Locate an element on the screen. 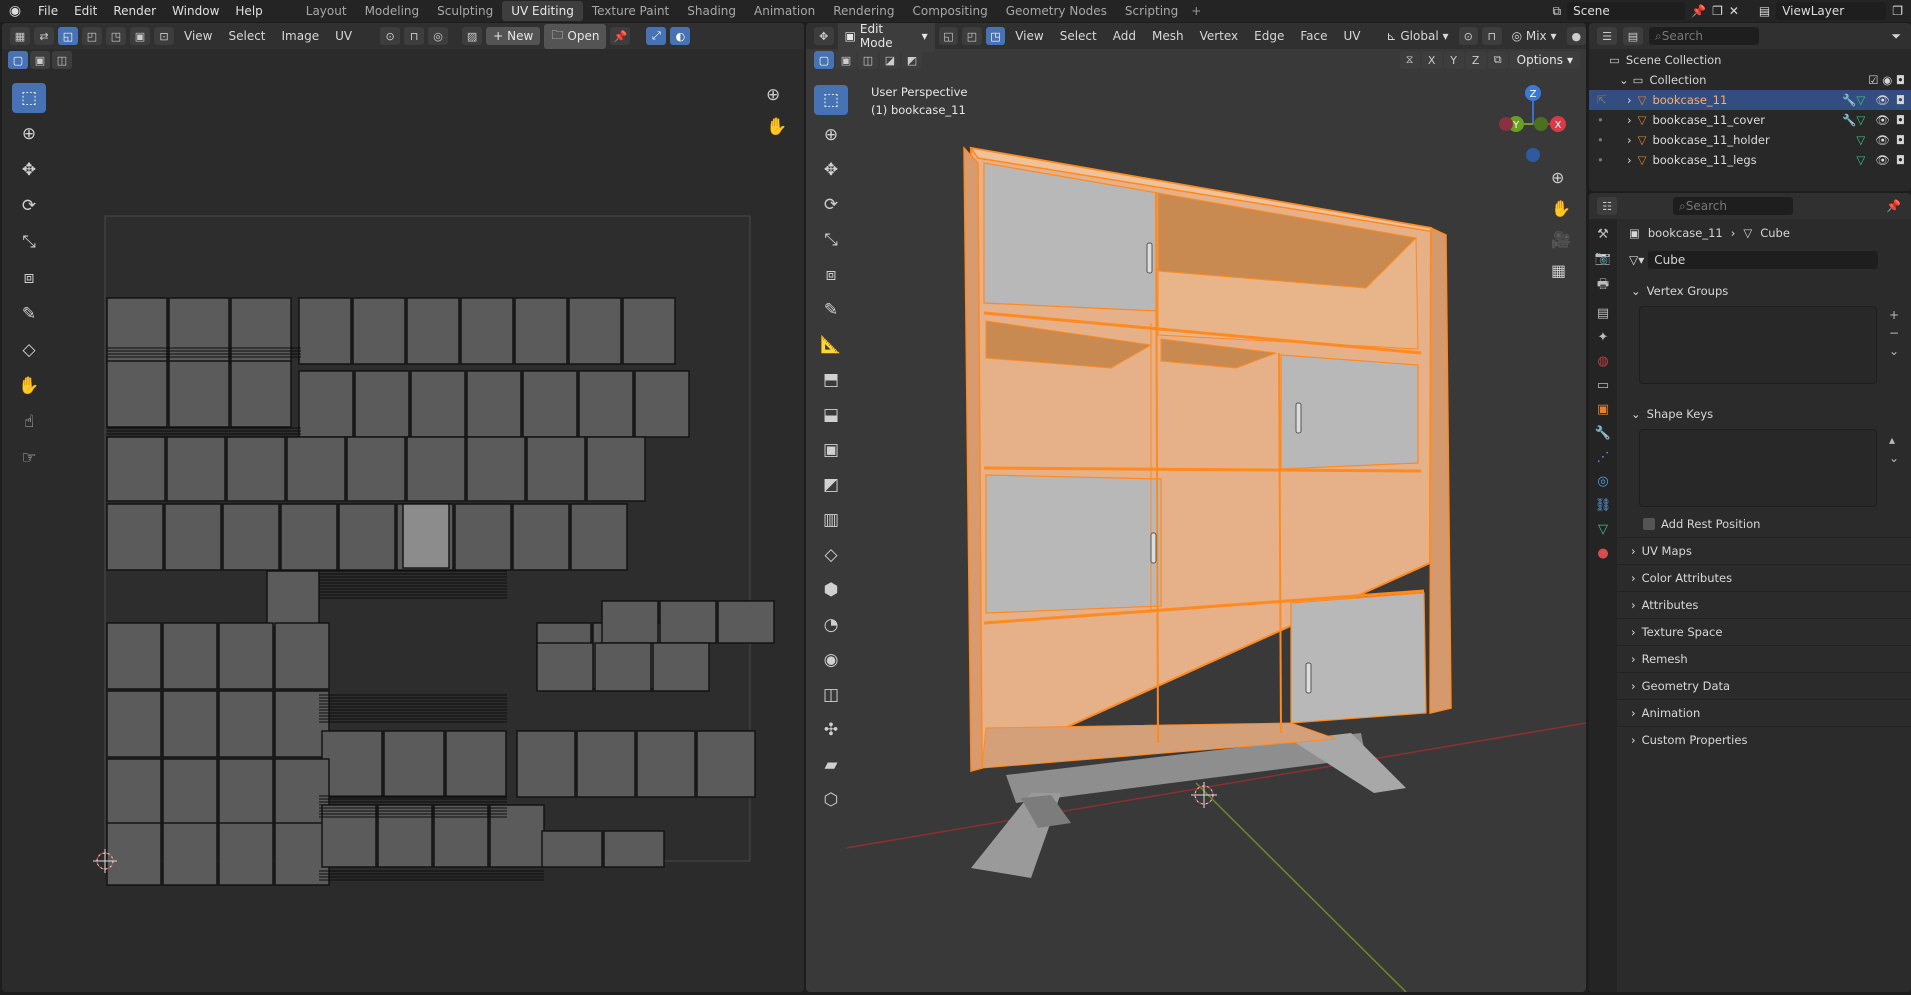 The height and width of the screenshot is (995, 1911). panel-texture-space: › Texture Space is located at coordinates (1764, 631).